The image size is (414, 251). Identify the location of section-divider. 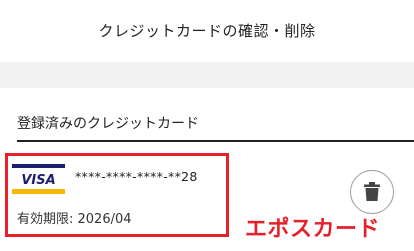
(215, 141).